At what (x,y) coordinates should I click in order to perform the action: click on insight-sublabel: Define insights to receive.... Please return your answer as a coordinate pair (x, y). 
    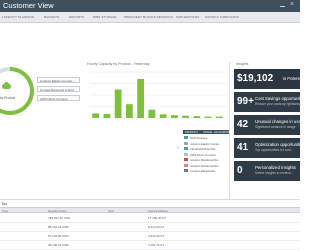
    Looking at the image, I should click on (274, 173).